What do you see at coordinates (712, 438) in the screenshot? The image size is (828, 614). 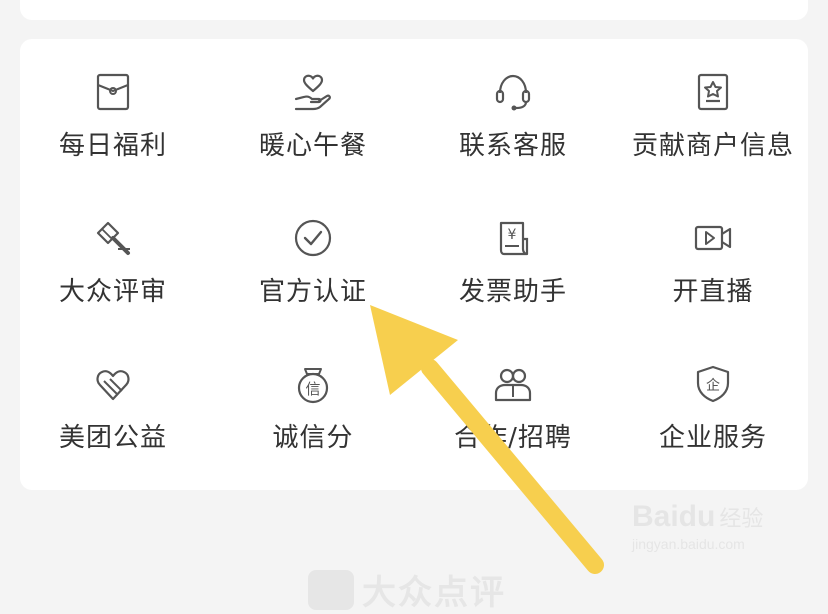 I see `grid-item-label: 企业服务` at bounding box center [712, 438].